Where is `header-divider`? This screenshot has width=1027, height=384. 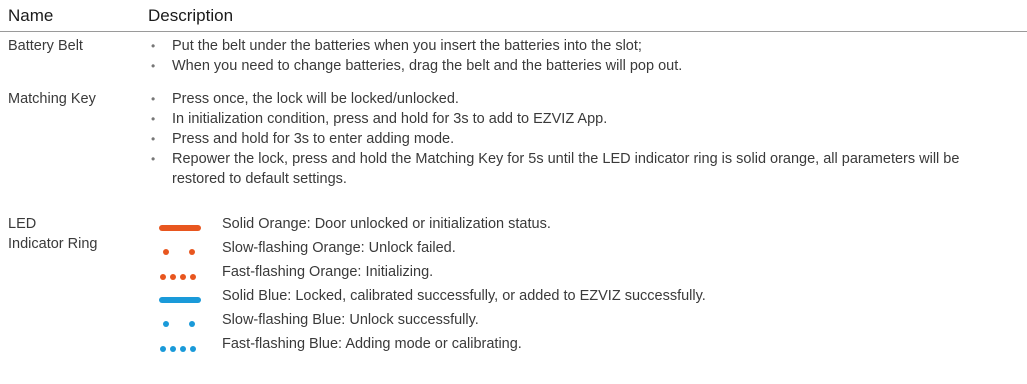
header-divider is located at coordinates (513, 31).